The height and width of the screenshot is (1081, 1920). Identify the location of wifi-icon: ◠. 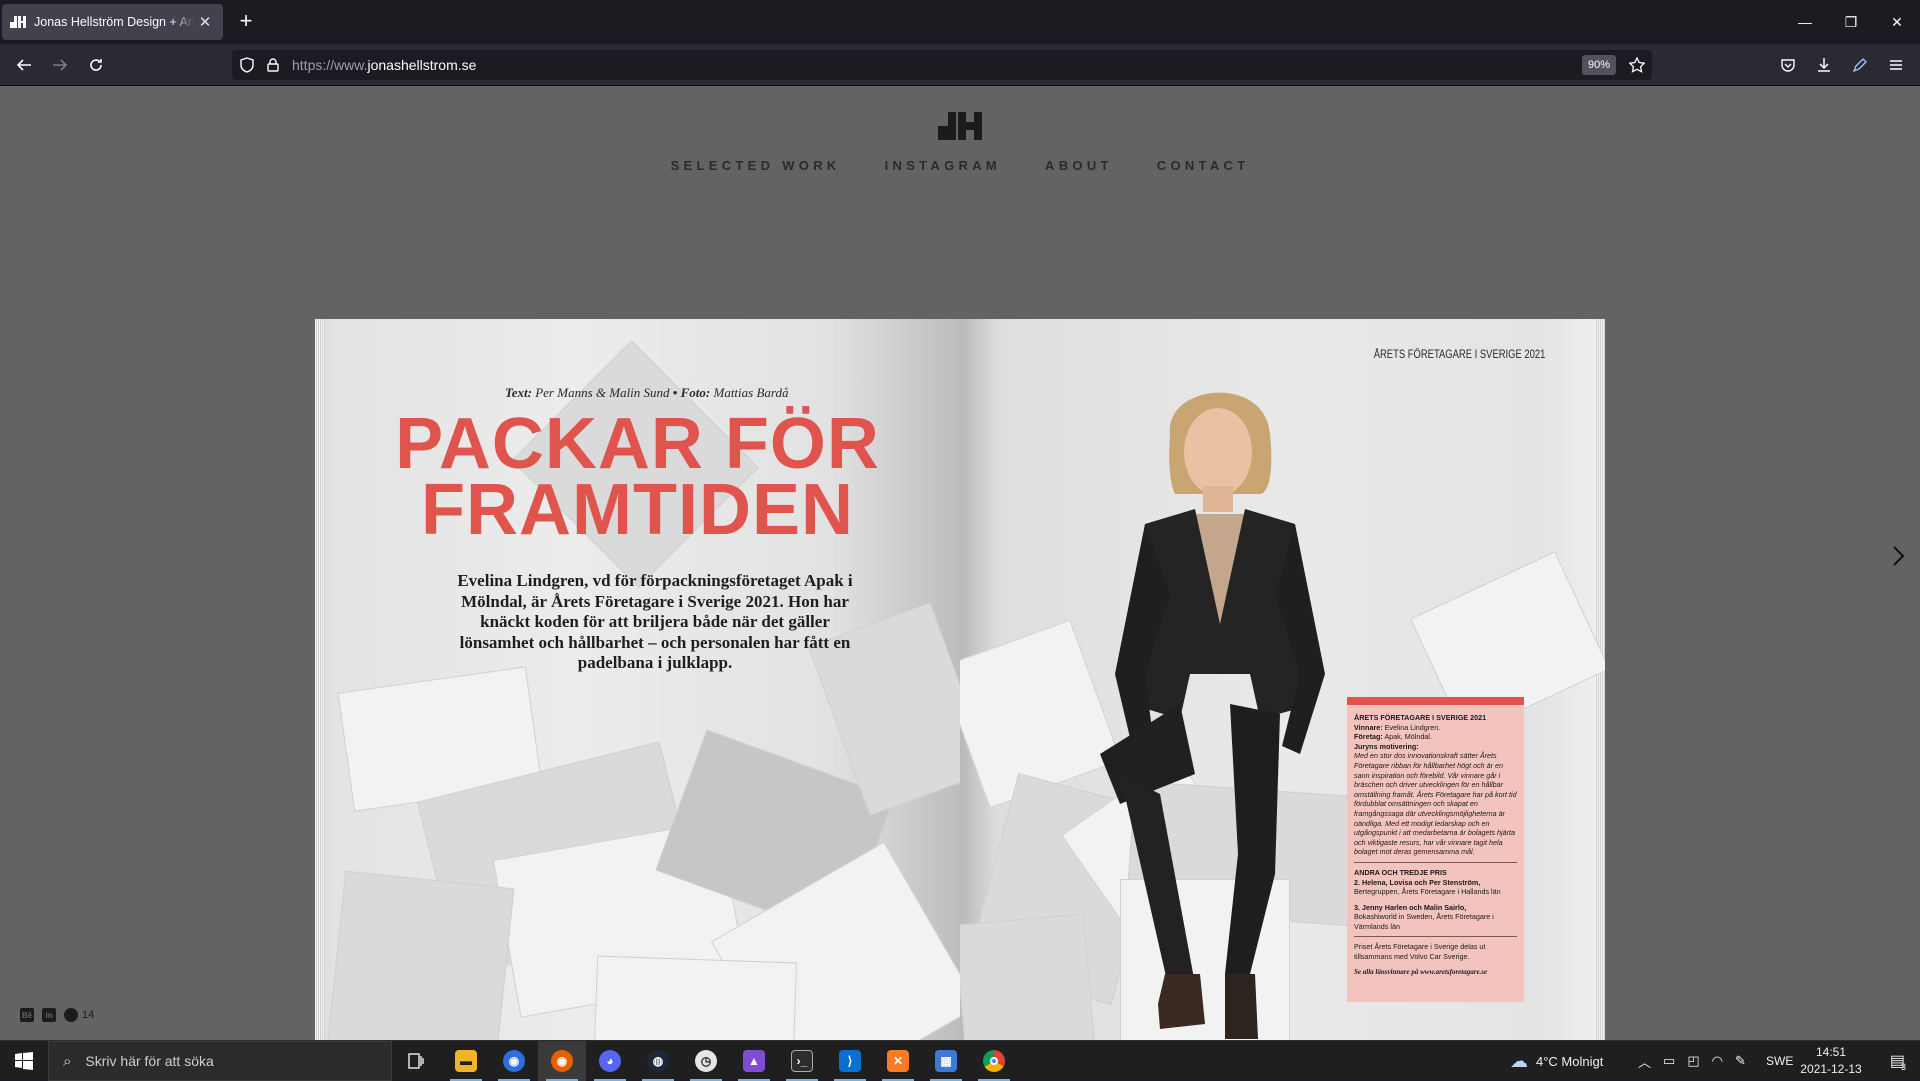
(1717, 1061).